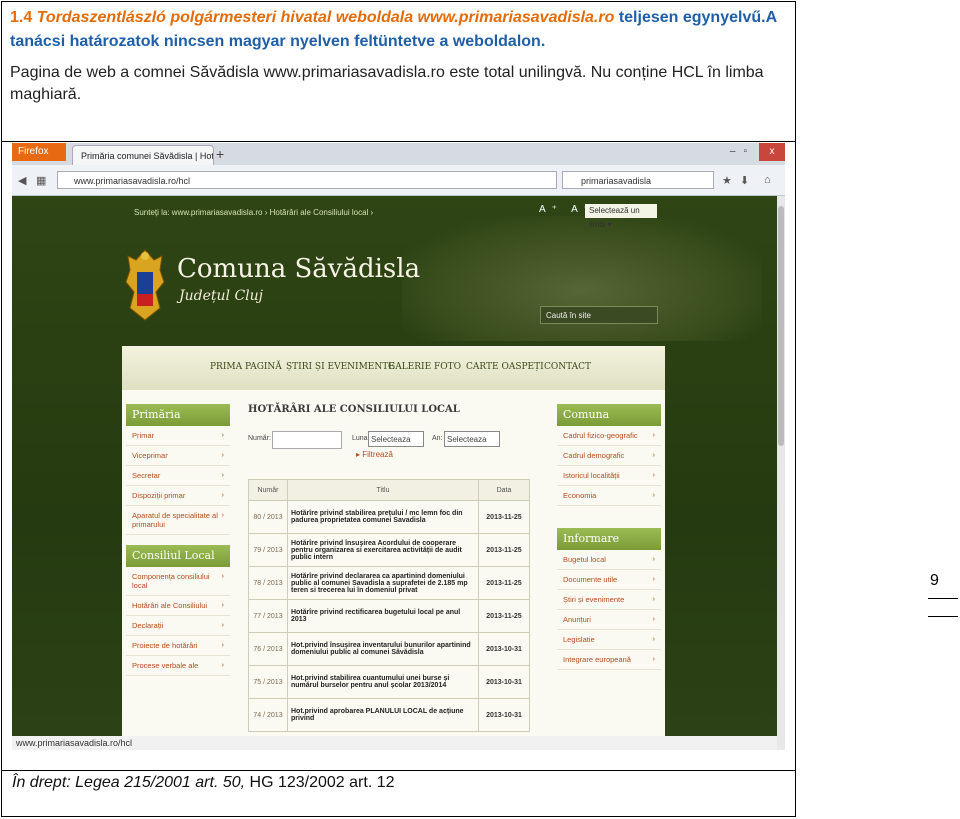  I want to click on decision-number: 80 / 2013, so click(268, 517).